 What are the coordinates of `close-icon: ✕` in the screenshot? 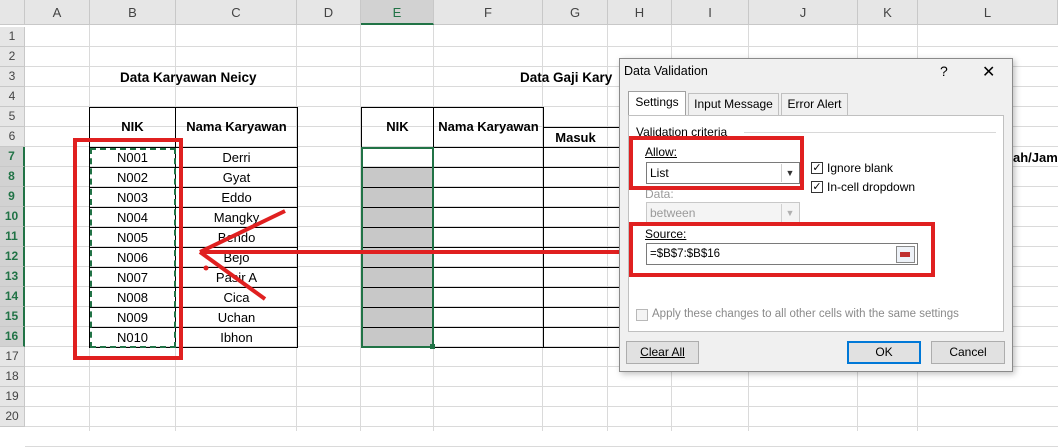 It's located at (988, 72).